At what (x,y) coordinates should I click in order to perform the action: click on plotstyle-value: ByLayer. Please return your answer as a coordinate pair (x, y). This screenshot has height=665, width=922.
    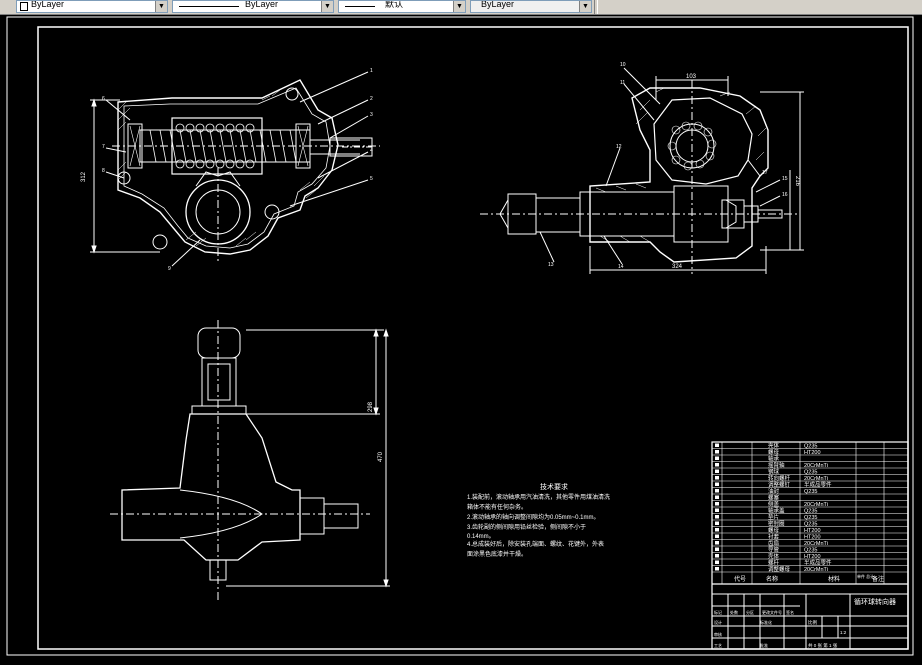
    Looking at the image, I should click on (498, 4).